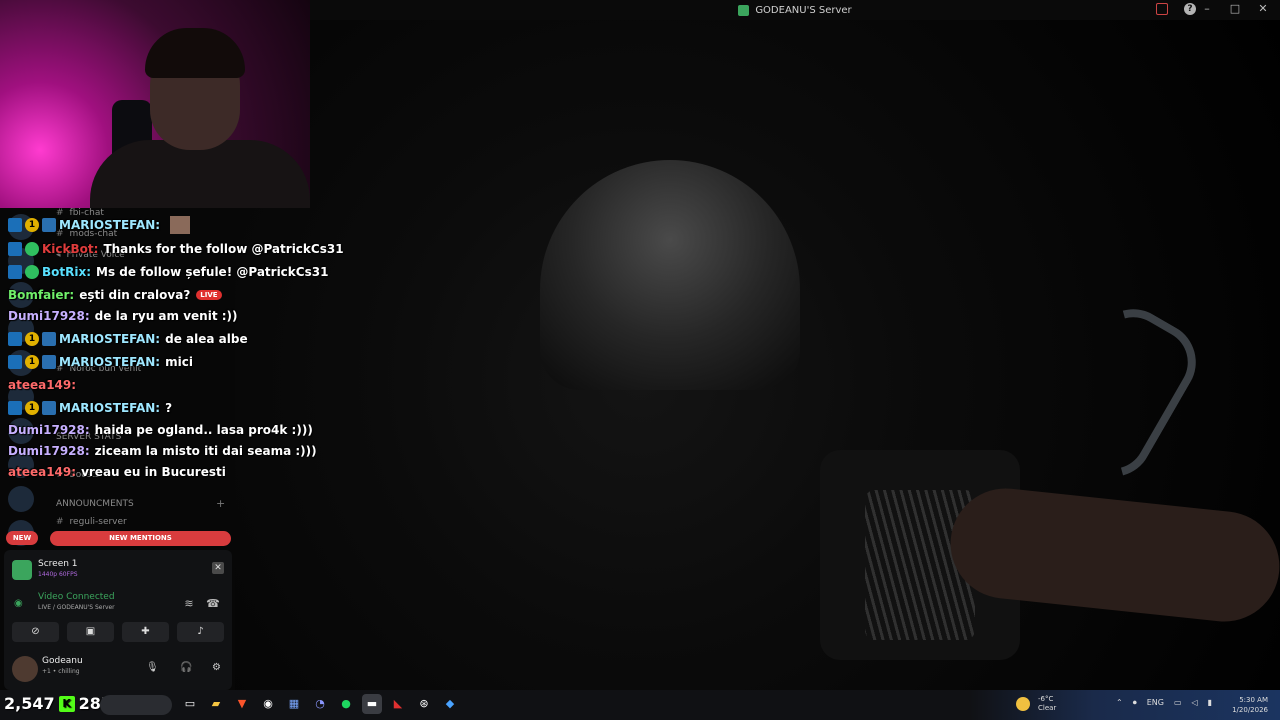 This screenshot has width=1280, height=720. I want to click on avatar, so click(25, 669).